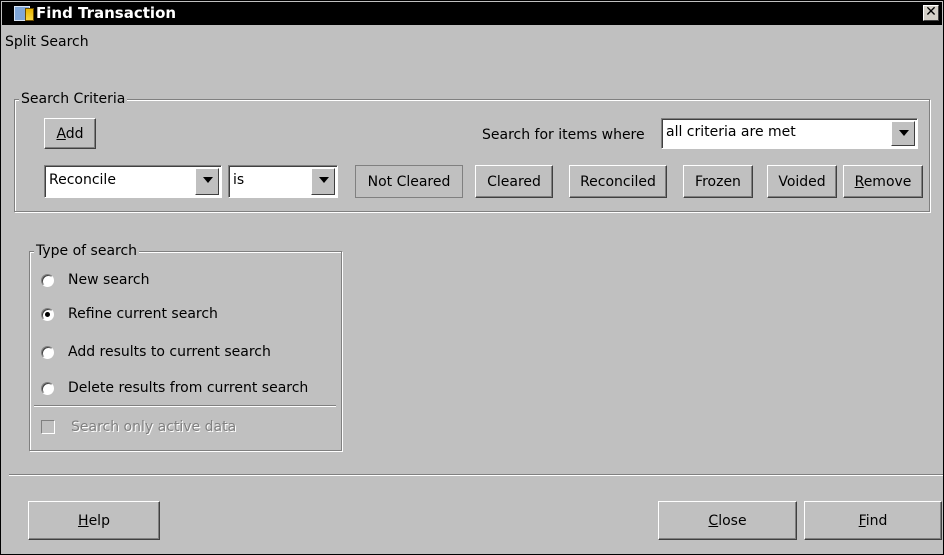 This screenshot has width=944, height=555. What do you see at coordinates (185, 406) in the screenshot?
I see `type-of-search-divider` at bounding box center [185, 406].